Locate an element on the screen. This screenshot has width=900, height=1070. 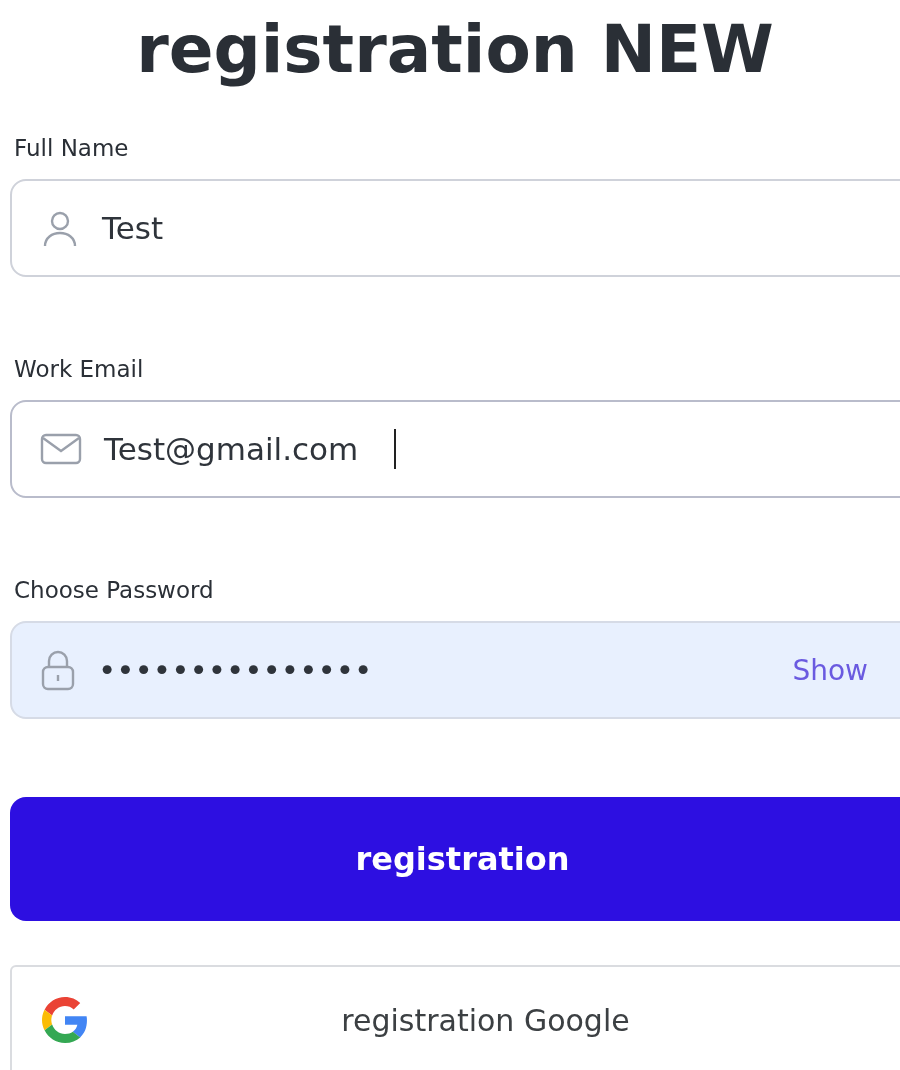
page-title: registration NEW is located at coordinates (455, 50).